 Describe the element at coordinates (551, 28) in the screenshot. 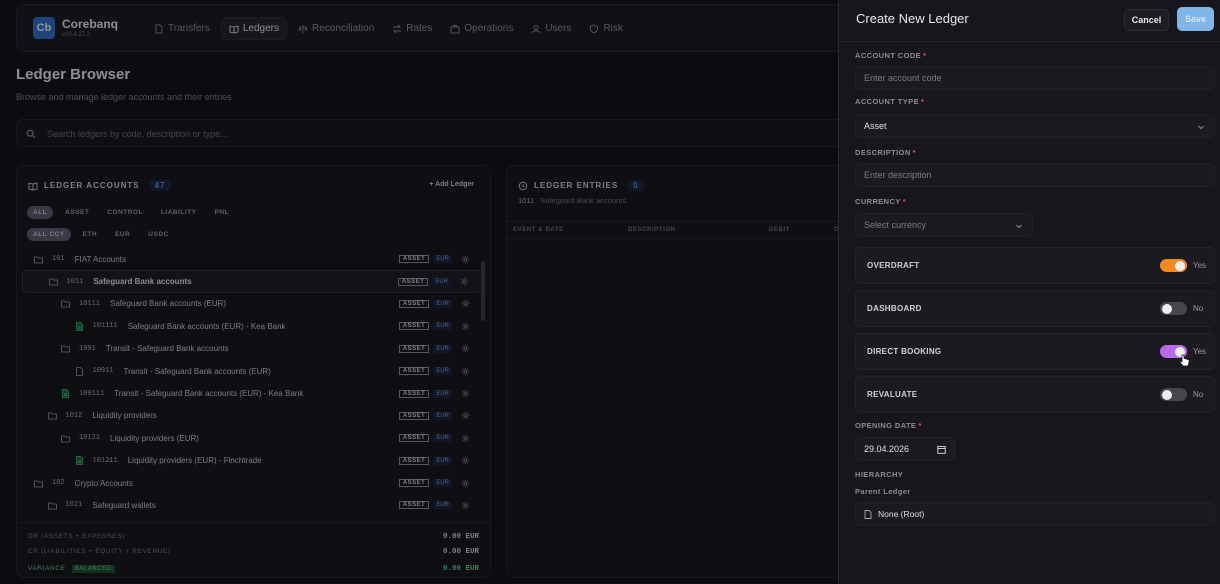

I see `nav-users: Users` at that location.